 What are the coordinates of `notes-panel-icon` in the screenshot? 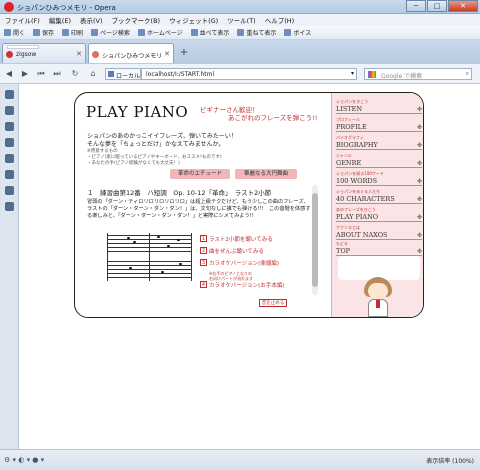 It's located at (9, 142).